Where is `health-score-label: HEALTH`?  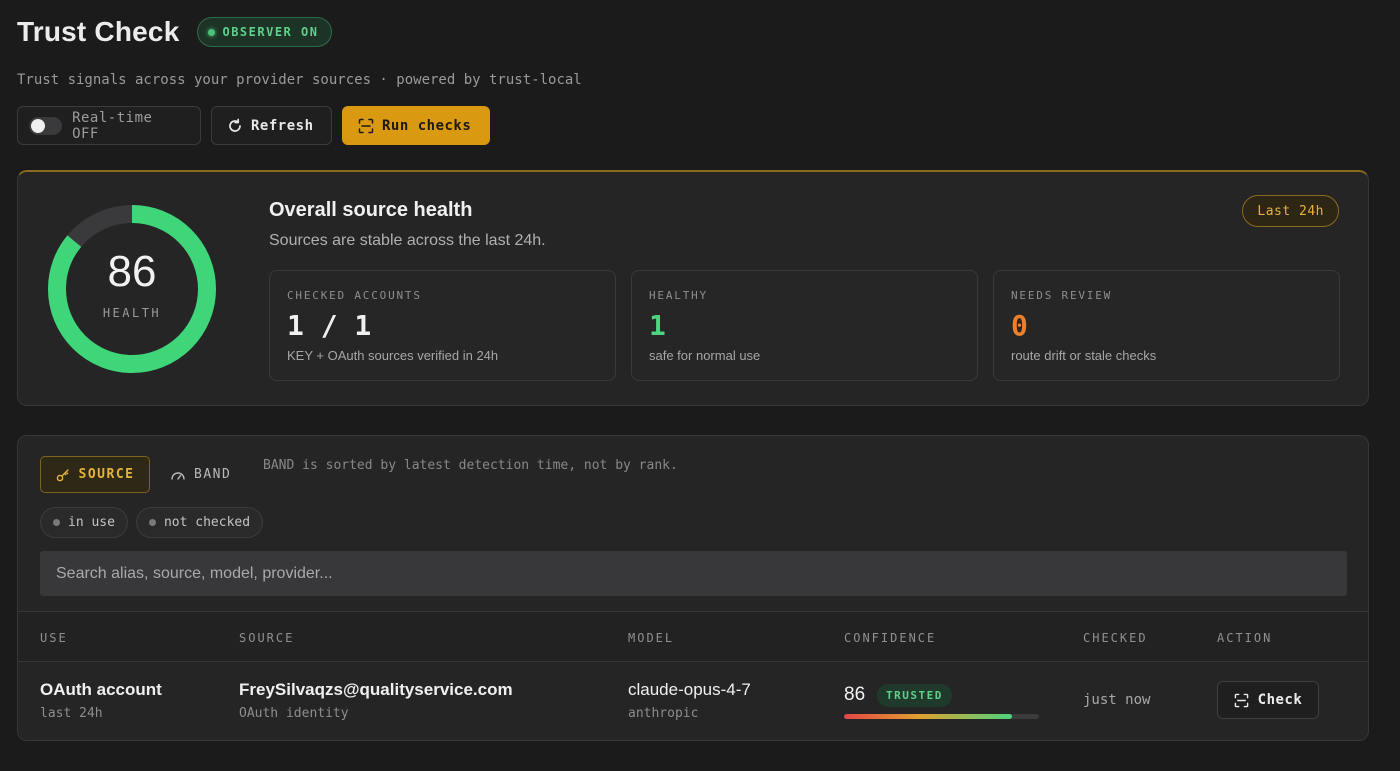
health-score-label: HEALTH is located at coordinates (132, 313).